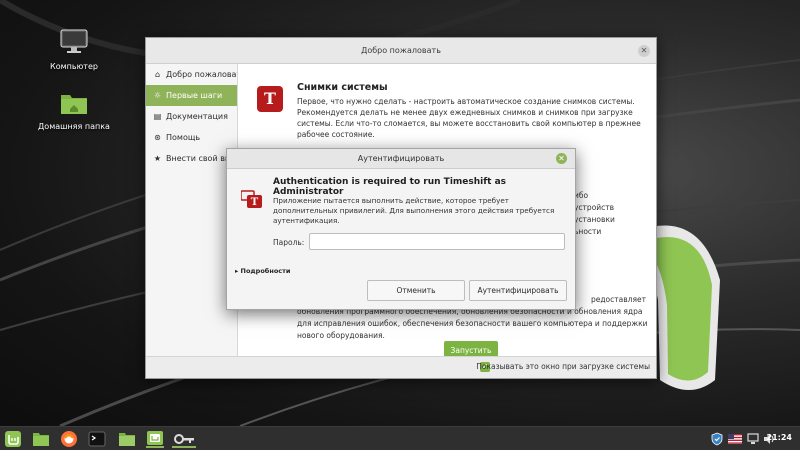 The width and height of the screenshot is (800, 450). I want to click on update-text: редоставляет, so click(618, 299).